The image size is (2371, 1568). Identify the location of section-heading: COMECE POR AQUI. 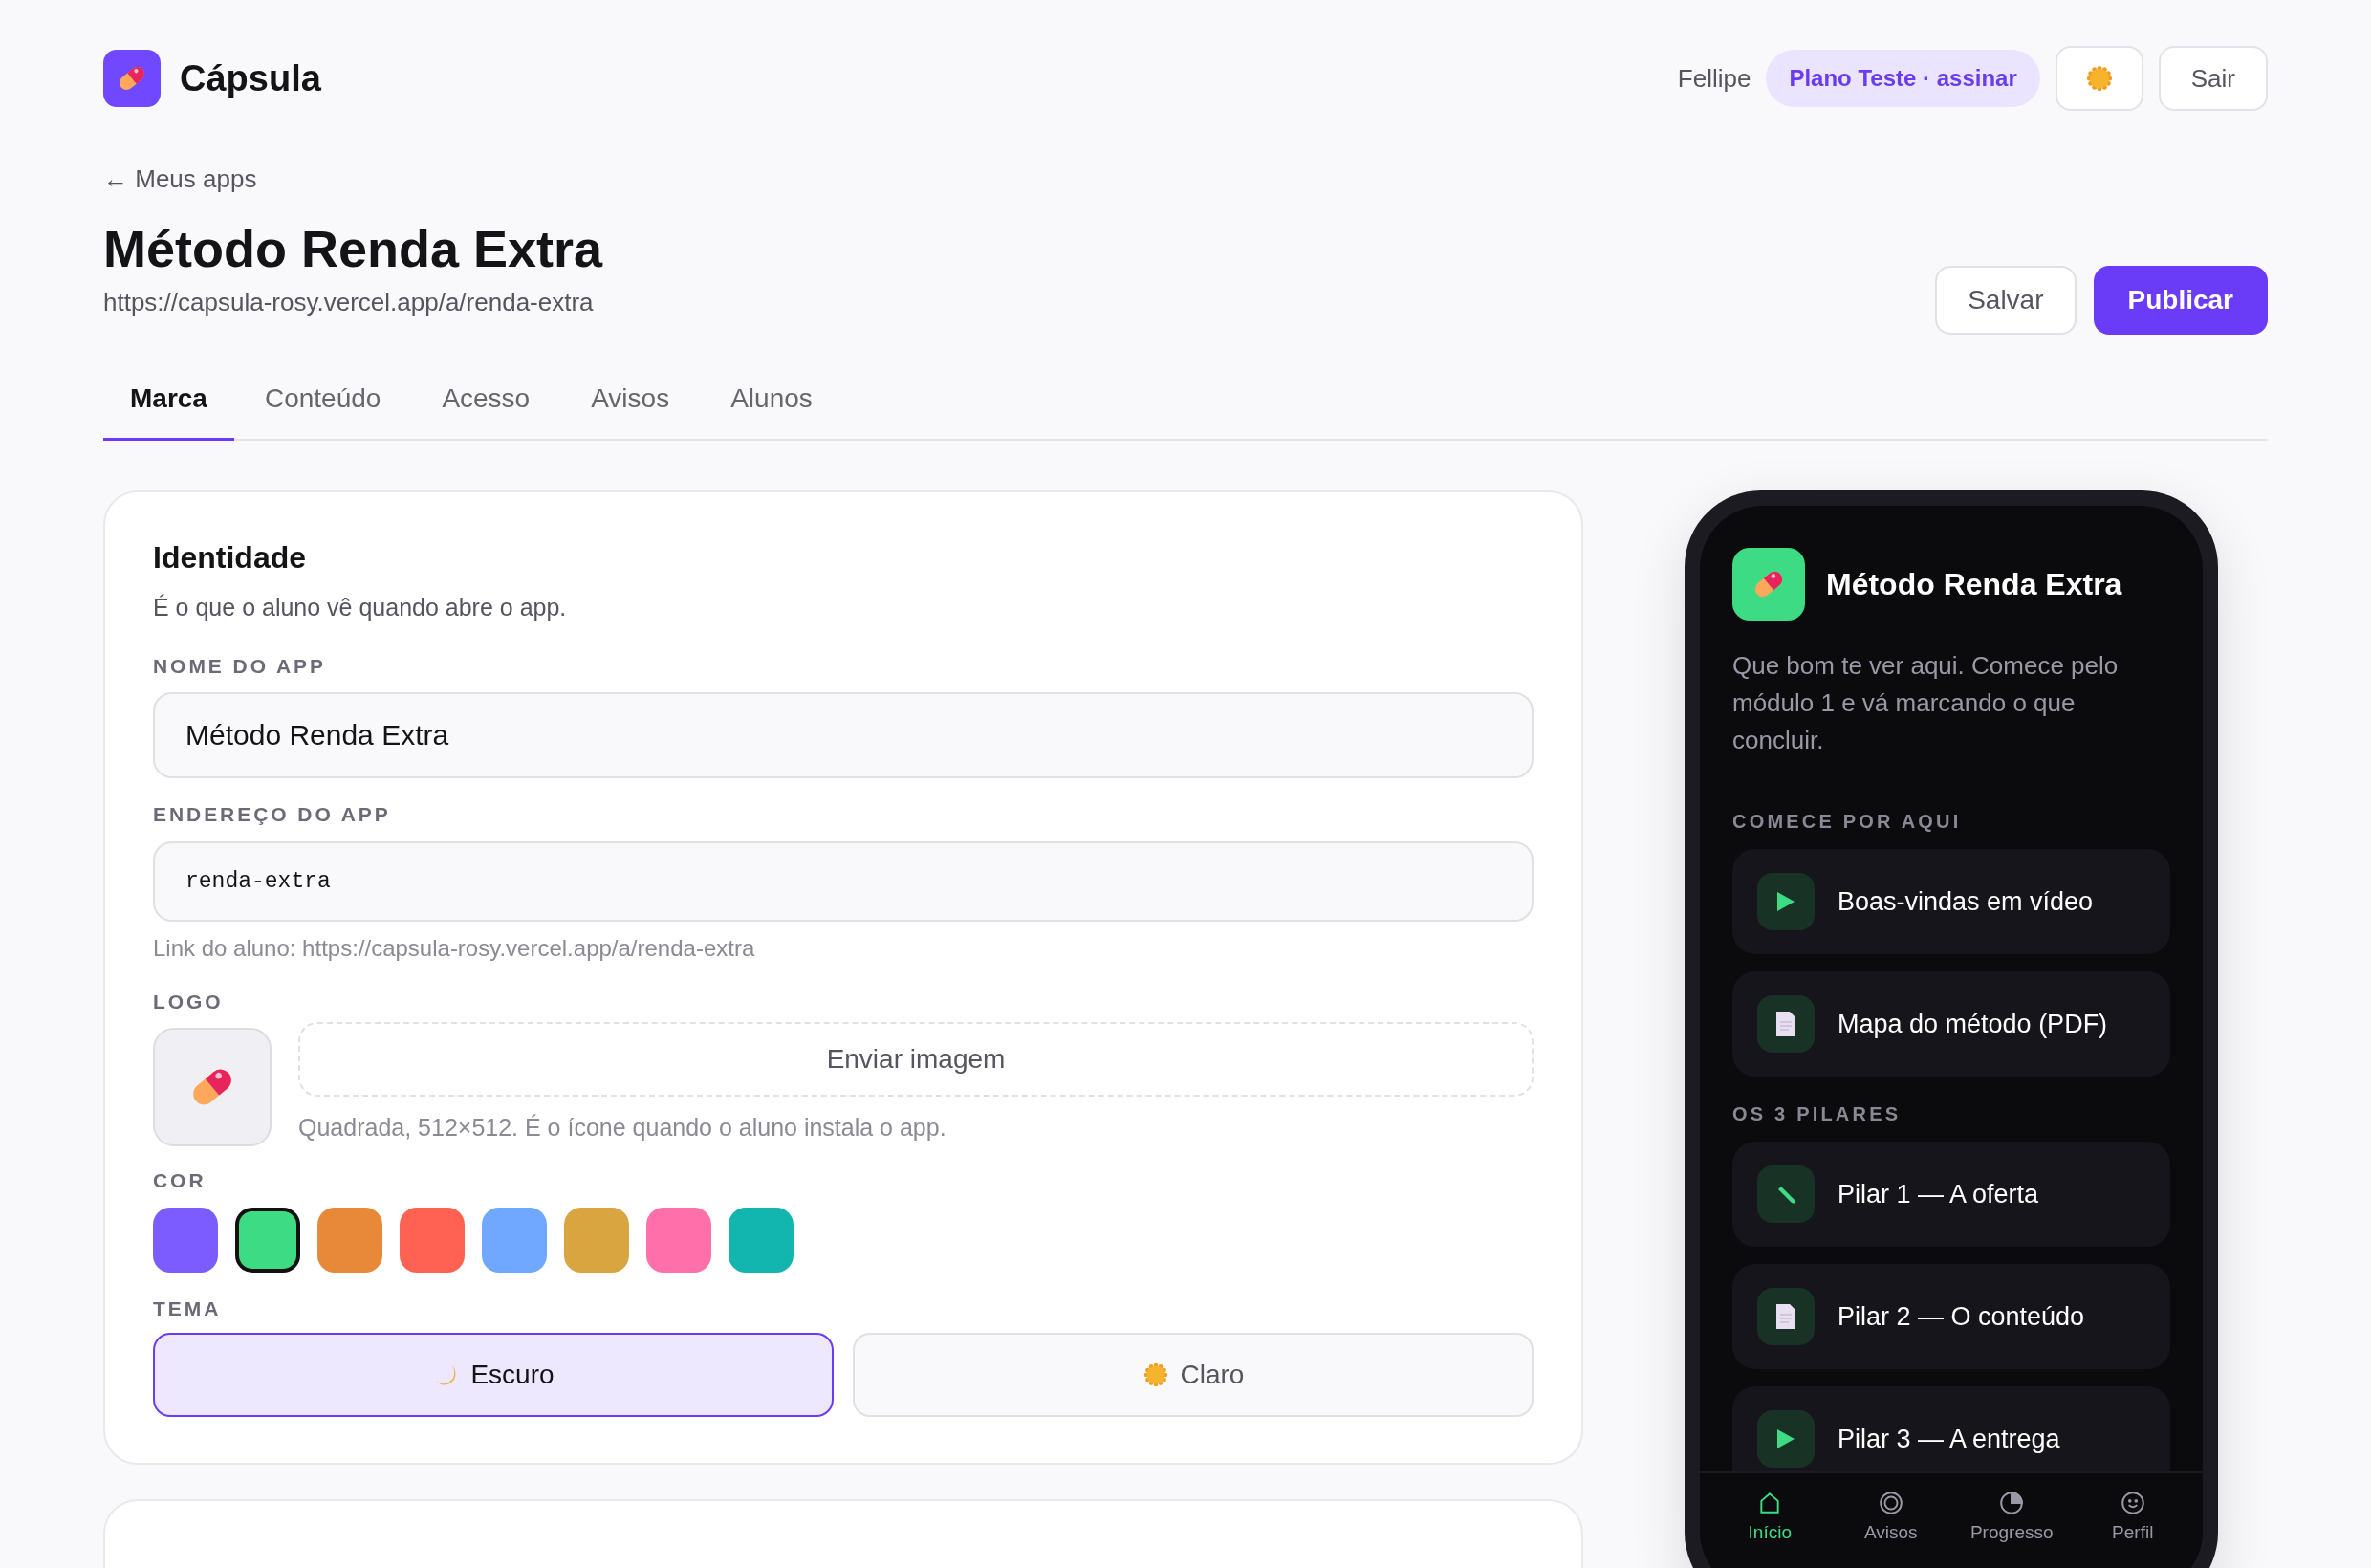
(1847, 822).